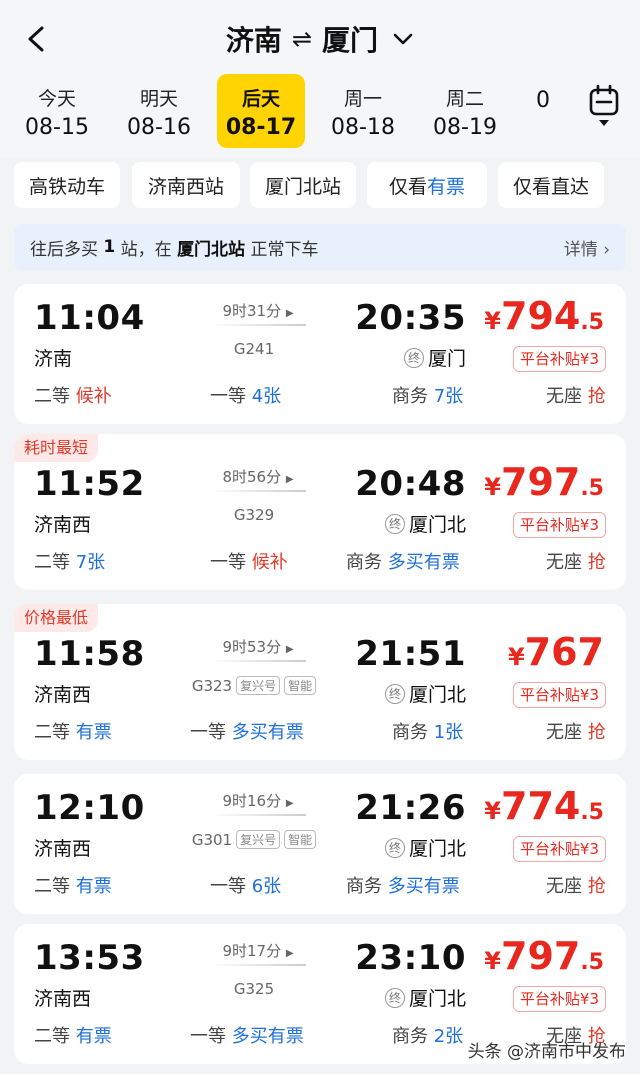 The image size is (640, 1074). I want to click on seat-availability: 1张, so click(448, 732).